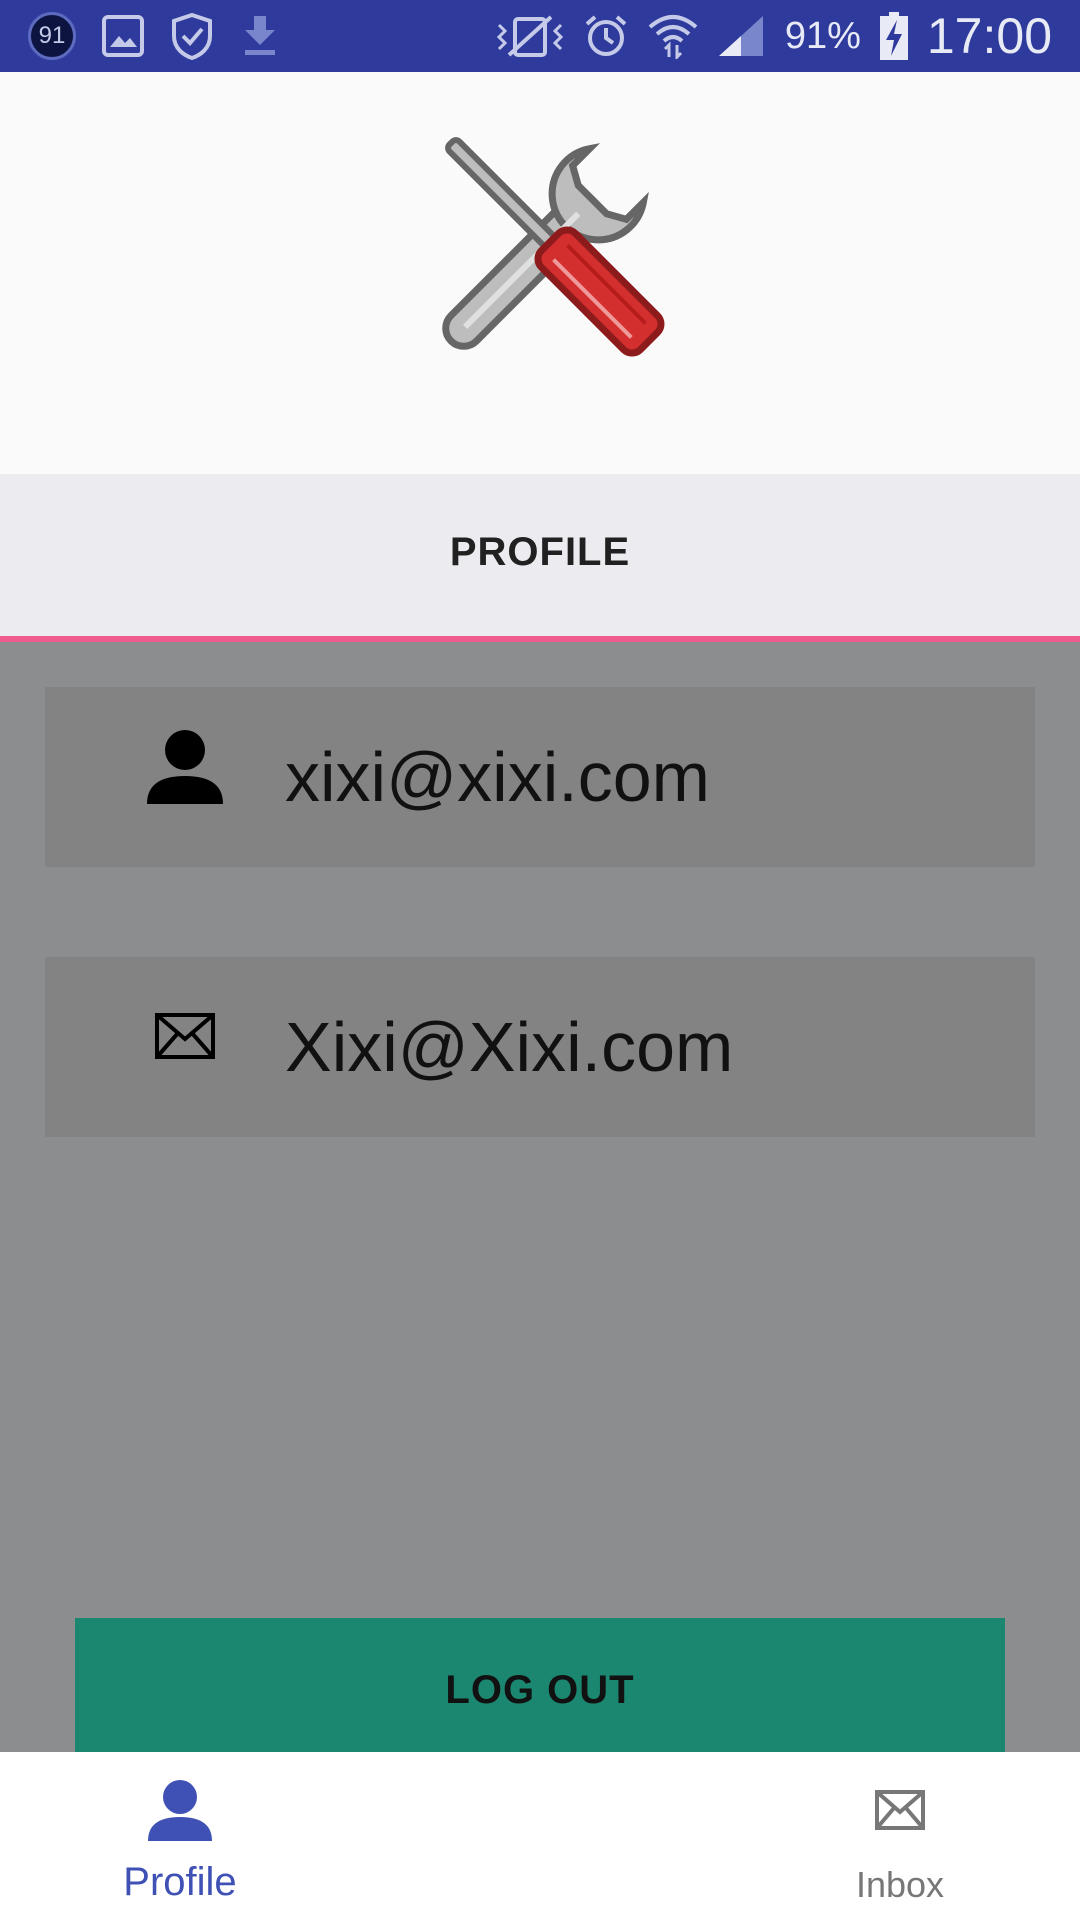 The image size is (1080, 1920). I want to click on bottom-nav-inbox-label: Inbox, so click(900, 1884).